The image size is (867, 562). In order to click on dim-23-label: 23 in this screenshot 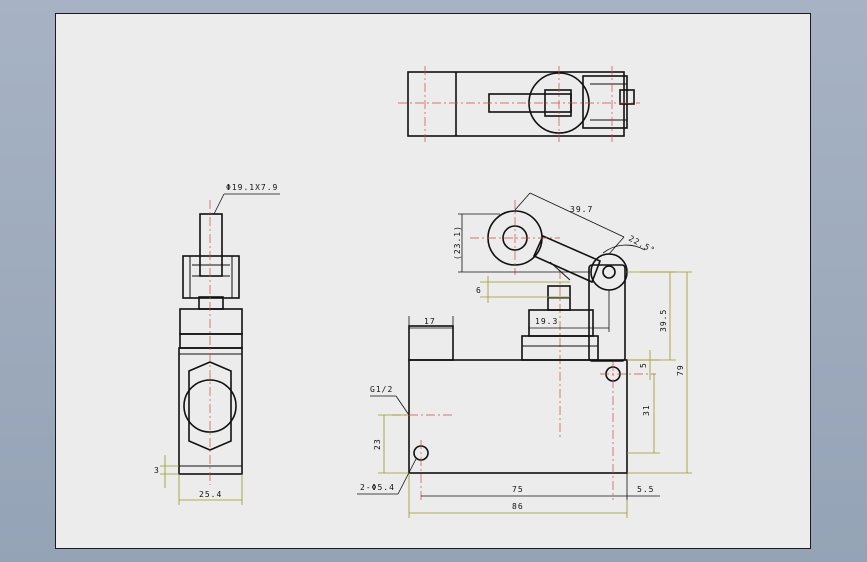, I will do `click(377, 444)`.